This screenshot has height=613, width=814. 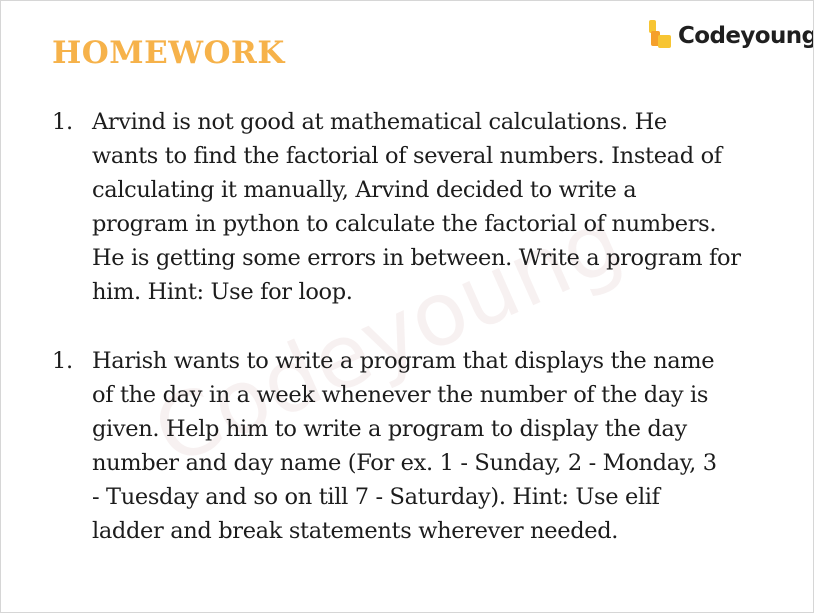 What do you see at coordinates (660, 36) in the screenshot?
I see `codeyoung-logo-icon` at bounding box center [660, 36].